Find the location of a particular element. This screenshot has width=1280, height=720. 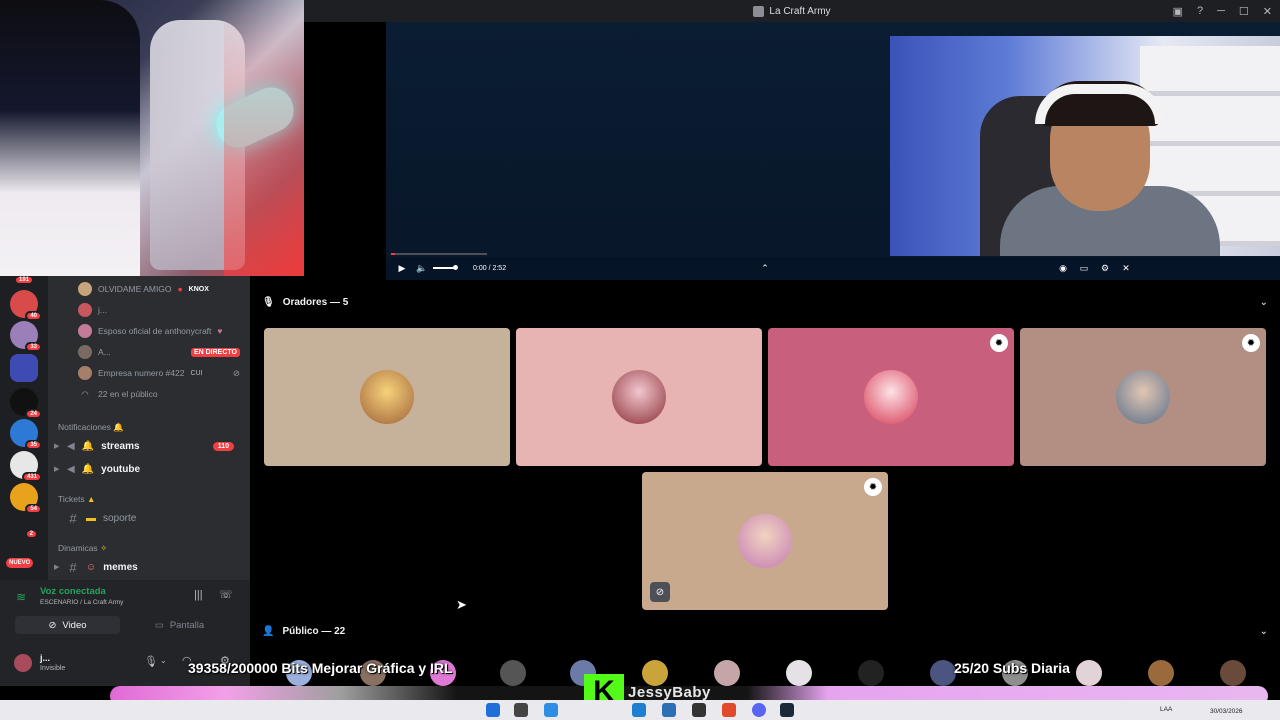

brave-icon is located at coordinates (729, 710).